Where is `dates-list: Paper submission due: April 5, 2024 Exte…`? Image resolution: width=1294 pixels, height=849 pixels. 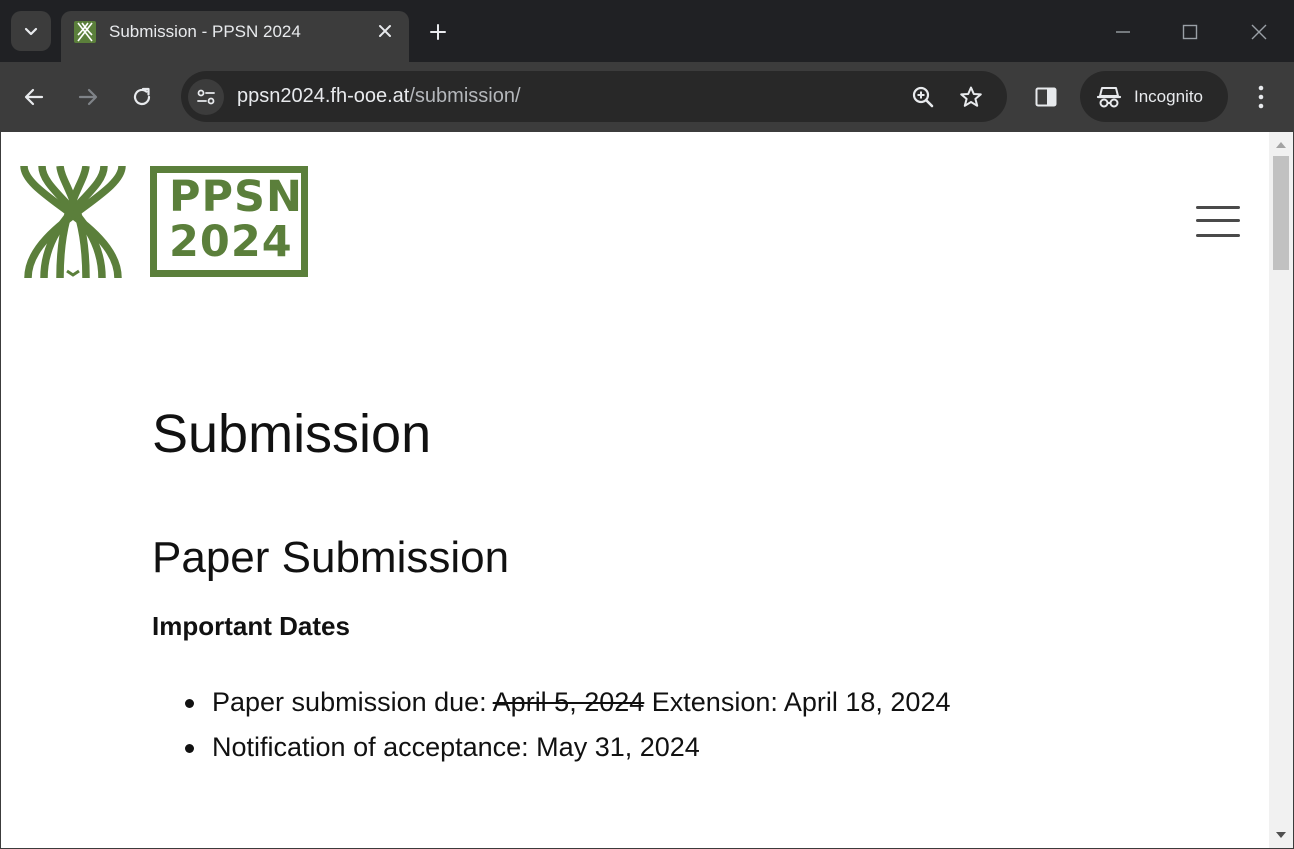 dates-list: Paper submission due: April 5, 2024 Exte… is located at coordinates (551, 725).